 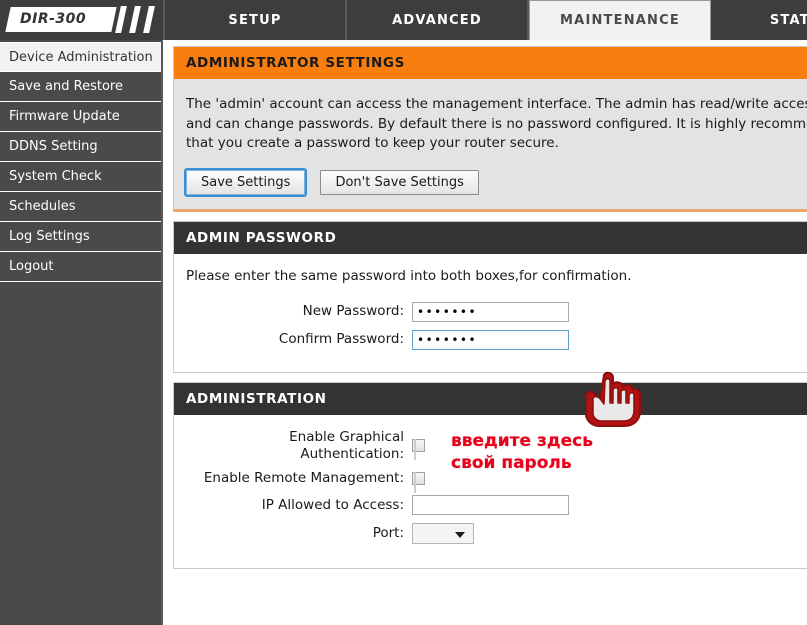 I want to click on sidebar-item-save-and-restore: Save and Restore, so click(x=80, y=87).